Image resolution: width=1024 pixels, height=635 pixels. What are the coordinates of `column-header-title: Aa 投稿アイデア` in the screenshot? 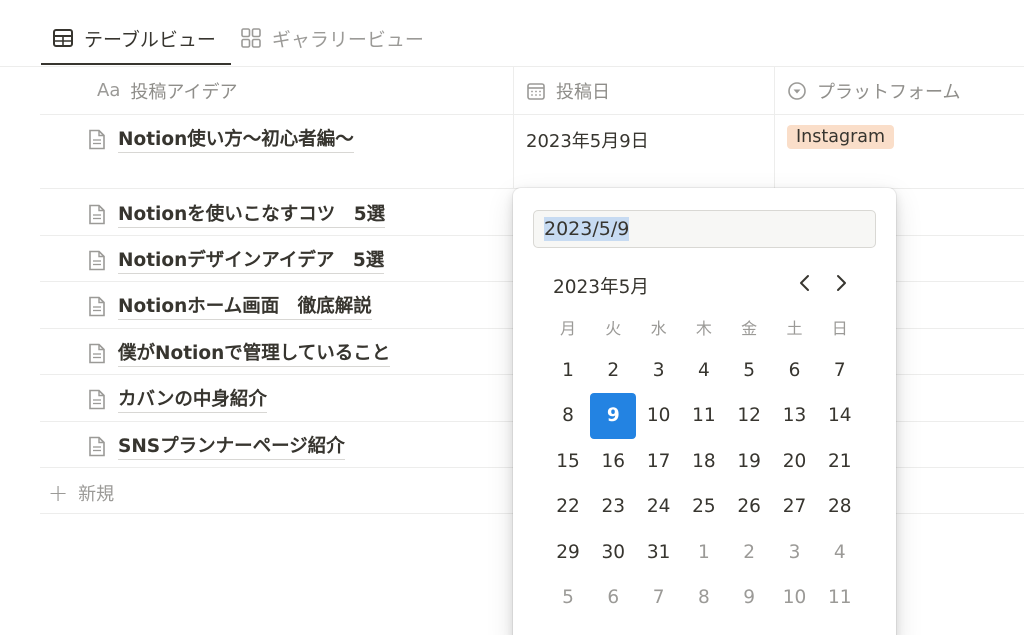 It's located at (167, 90).